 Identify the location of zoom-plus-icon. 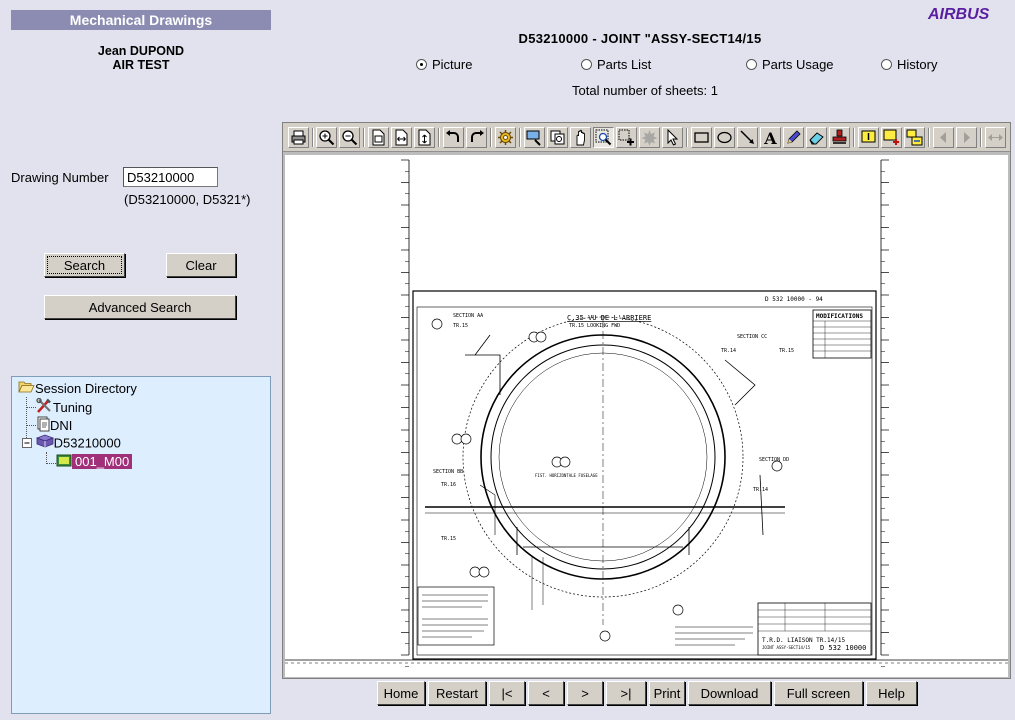
(626, 137).